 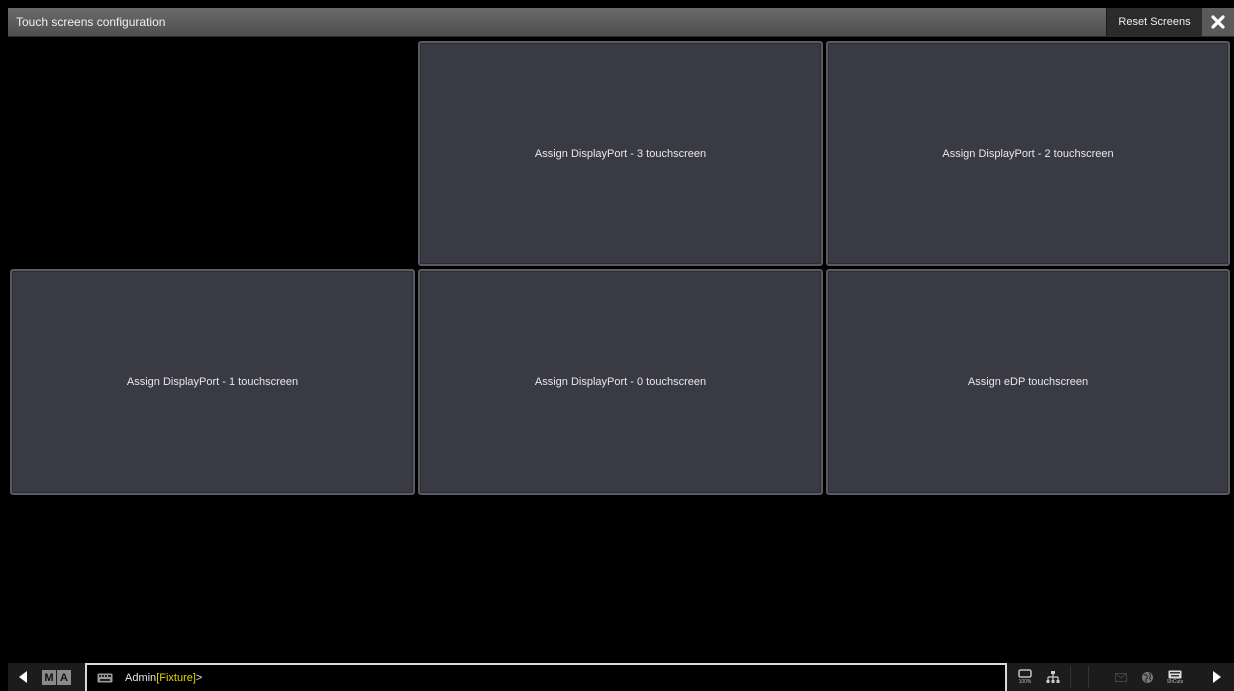 What do you see at coordinates (49, 677) in the screenshot?
I see `logo-m: M` at bounding box center [49, 677].